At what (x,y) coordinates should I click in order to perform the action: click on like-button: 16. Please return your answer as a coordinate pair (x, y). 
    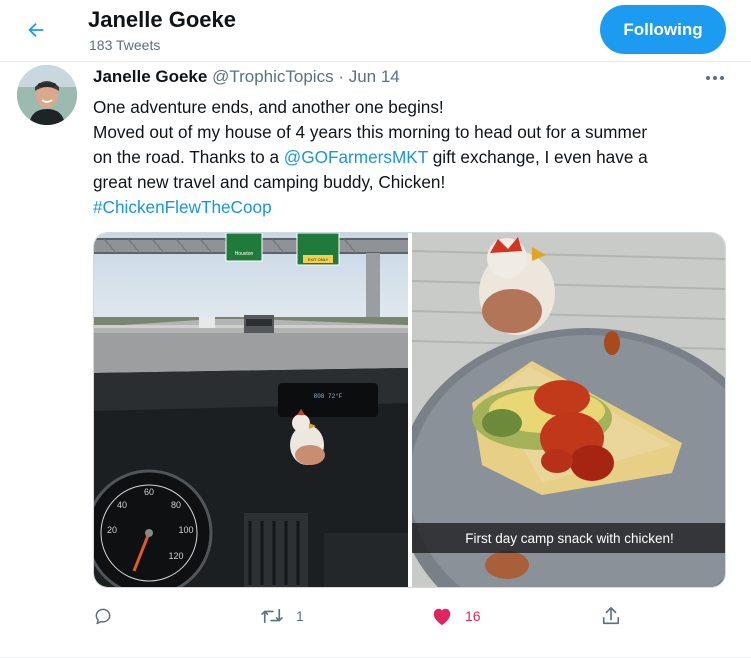
    Looking at the image, I should click on (456, 616).